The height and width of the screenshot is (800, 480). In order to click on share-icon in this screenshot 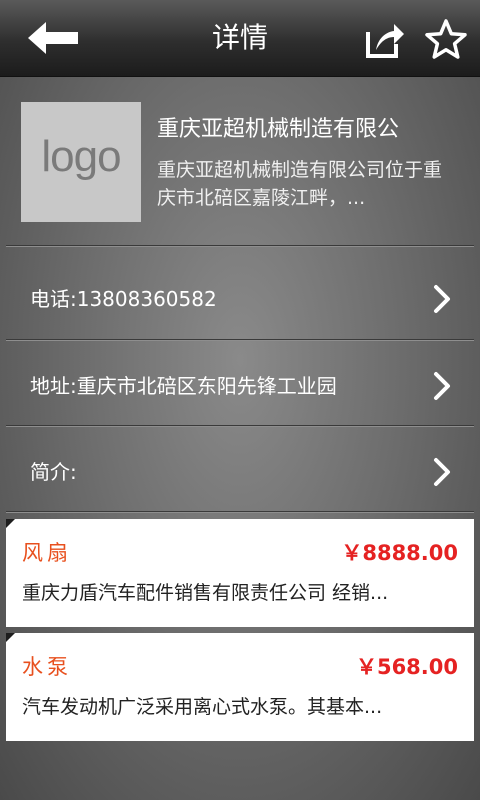, I will do `click(385, 41)`.